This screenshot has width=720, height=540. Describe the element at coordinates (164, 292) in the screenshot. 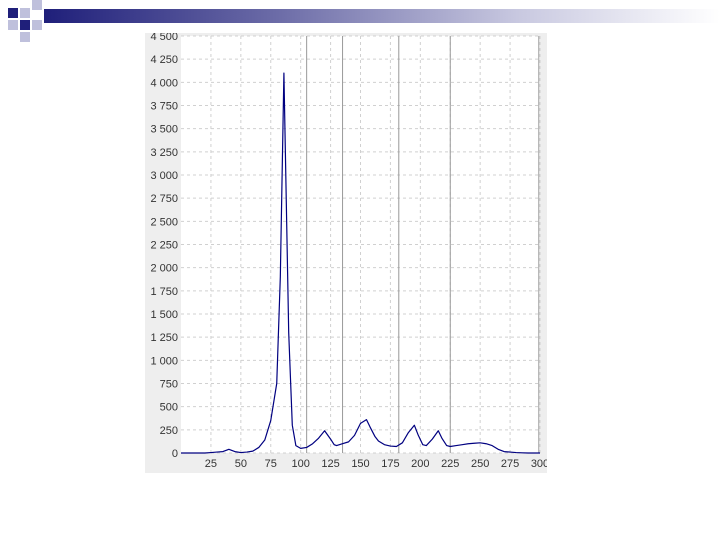

I see `y-tick-label: 1 750` at that location.